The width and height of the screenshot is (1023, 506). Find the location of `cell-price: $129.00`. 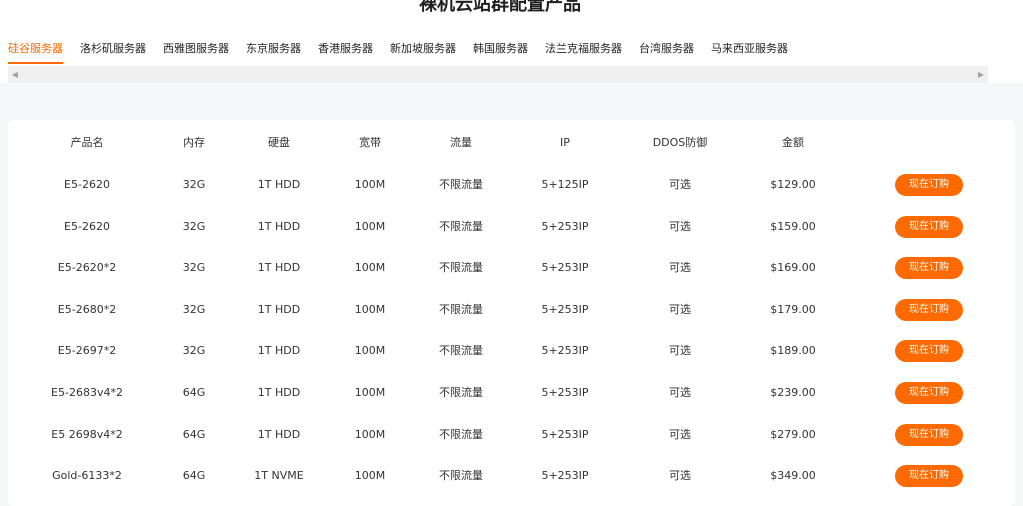

cell-price: $129.00 is located at coordinates (793, 184).